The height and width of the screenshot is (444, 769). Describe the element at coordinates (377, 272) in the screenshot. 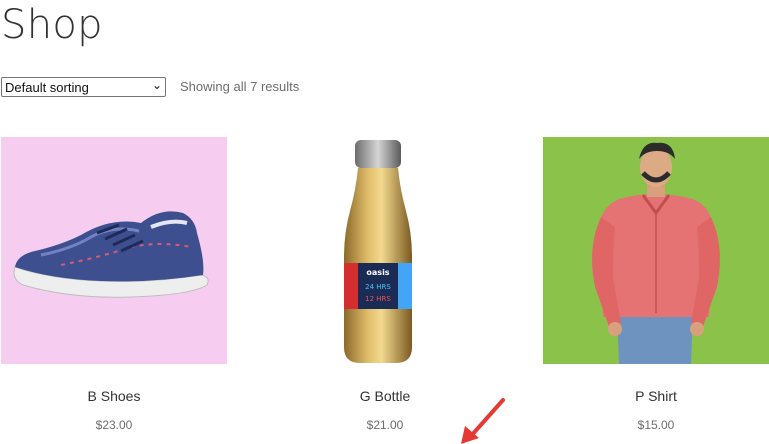

I see `svg-text: oasis` at that location.